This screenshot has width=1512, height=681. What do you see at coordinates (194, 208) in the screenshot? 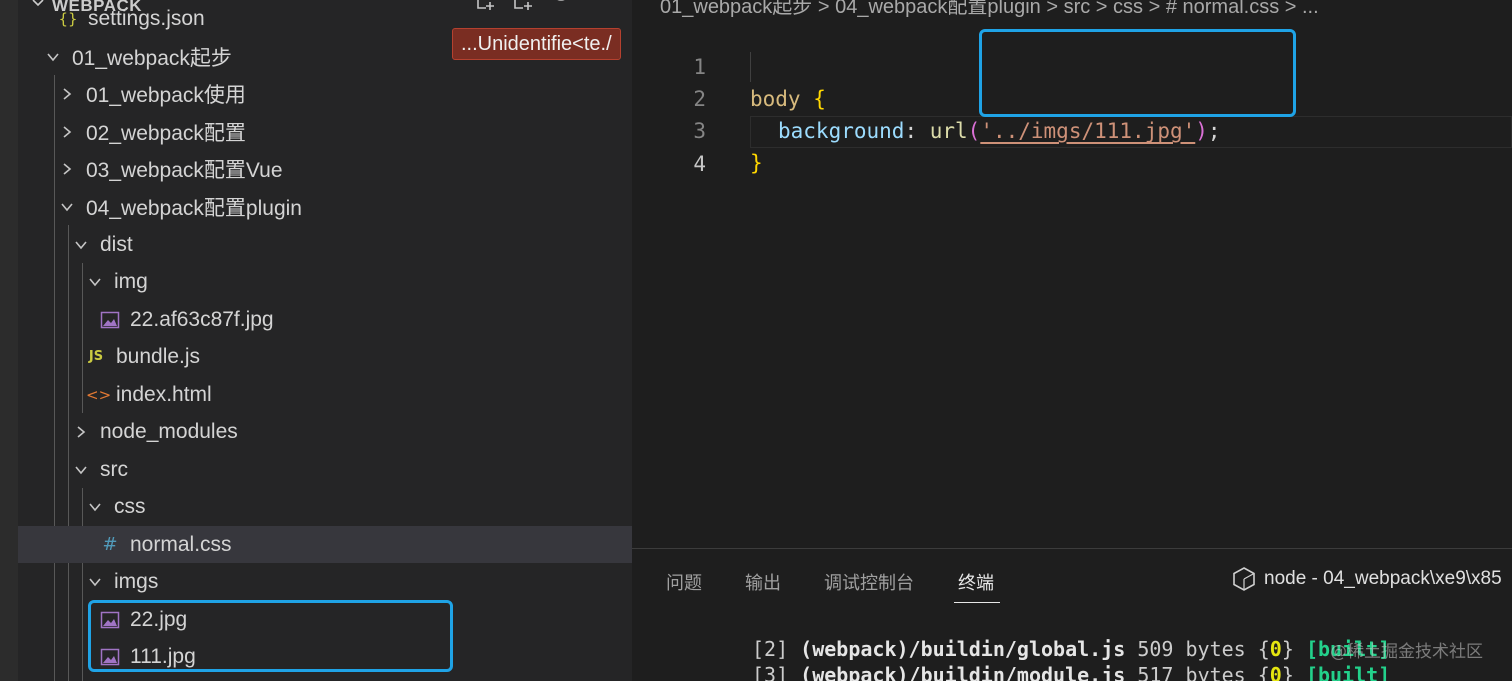
I see `tree-item-label: 04_webpack配置plugin` at bounding box center [194, 208].